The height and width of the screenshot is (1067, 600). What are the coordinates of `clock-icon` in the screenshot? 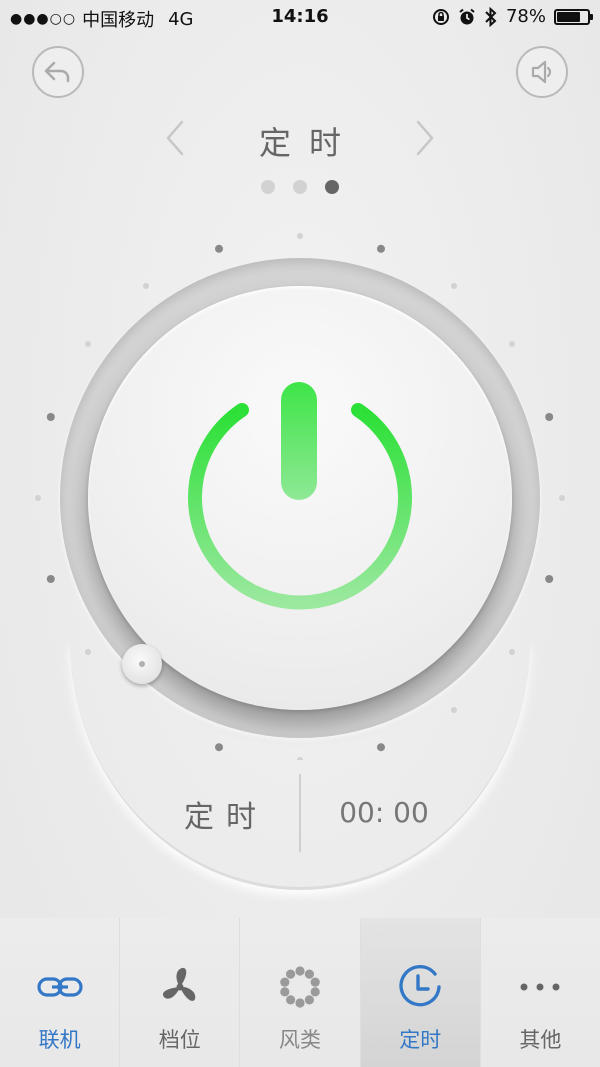 It's located at (420, 986).